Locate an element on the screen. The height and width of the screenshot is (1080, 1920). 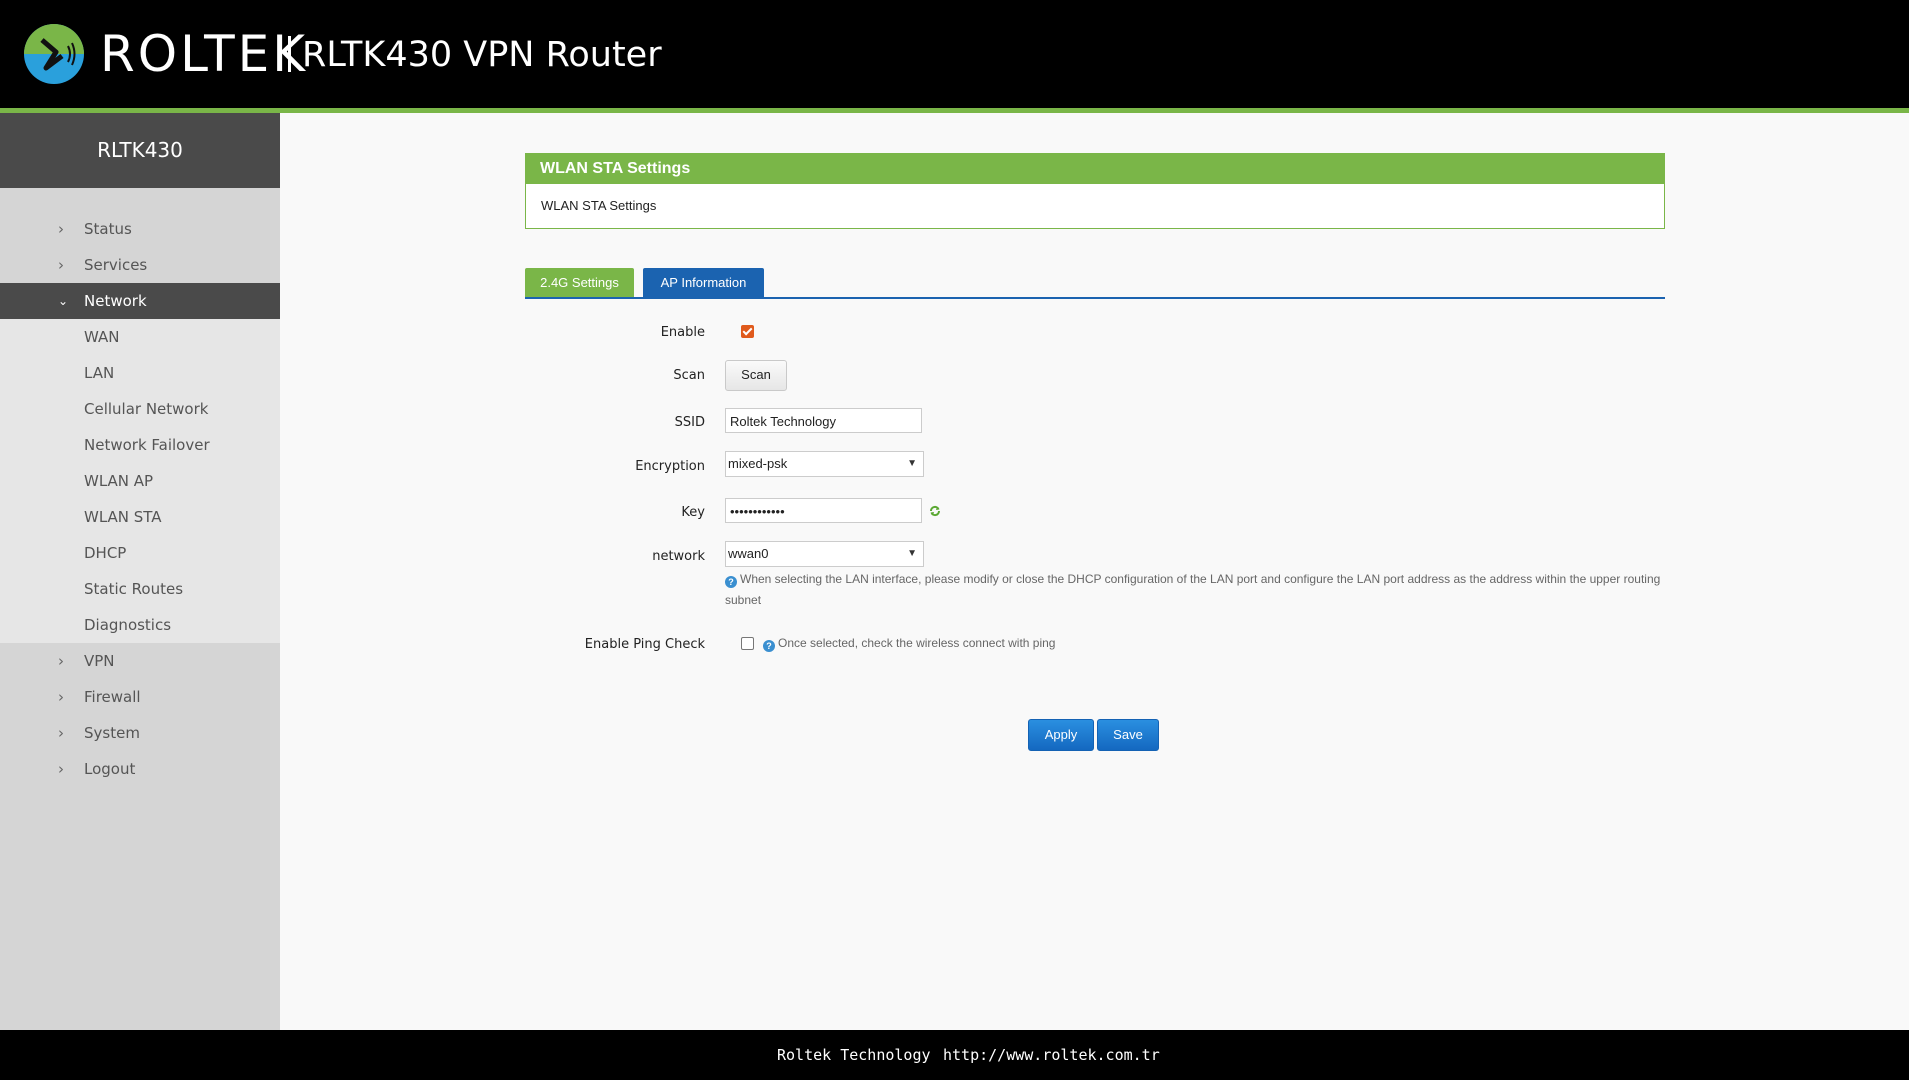
chevron-down-icon: ⌄ is located at coordinates (63, 301).